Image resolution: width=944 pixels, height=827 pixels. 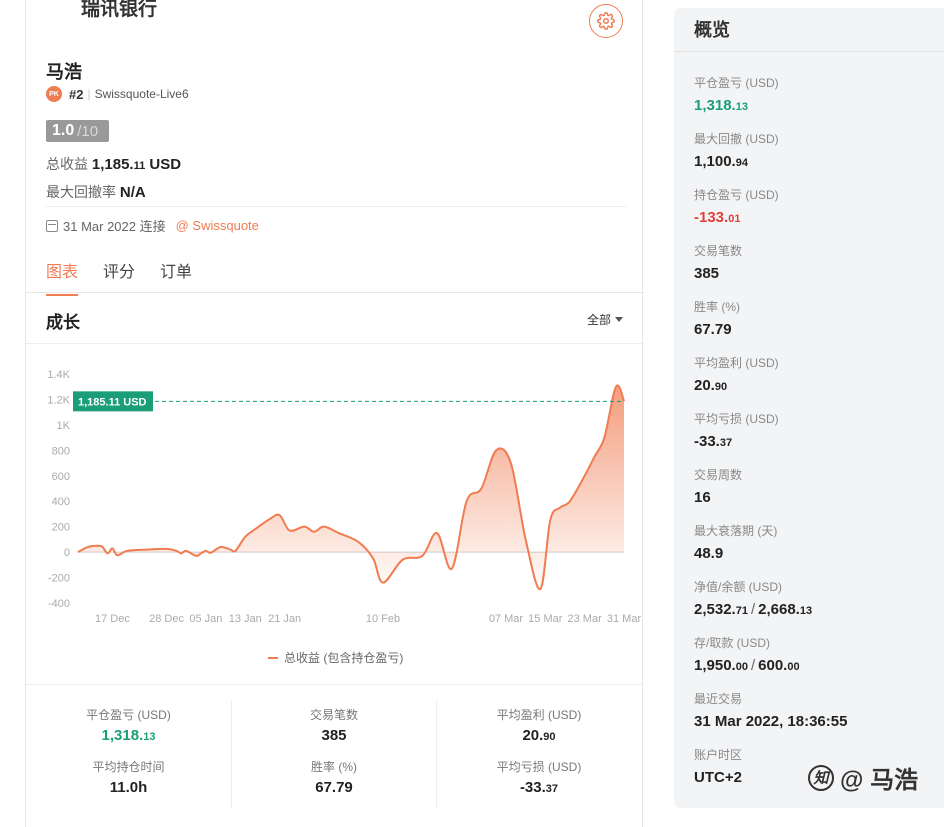 What do you see at coordinates (736, 375) in the screenshot?
I see `overview-item: 平均盈利 (USD) 20.90` at bounding box center [736, 375].